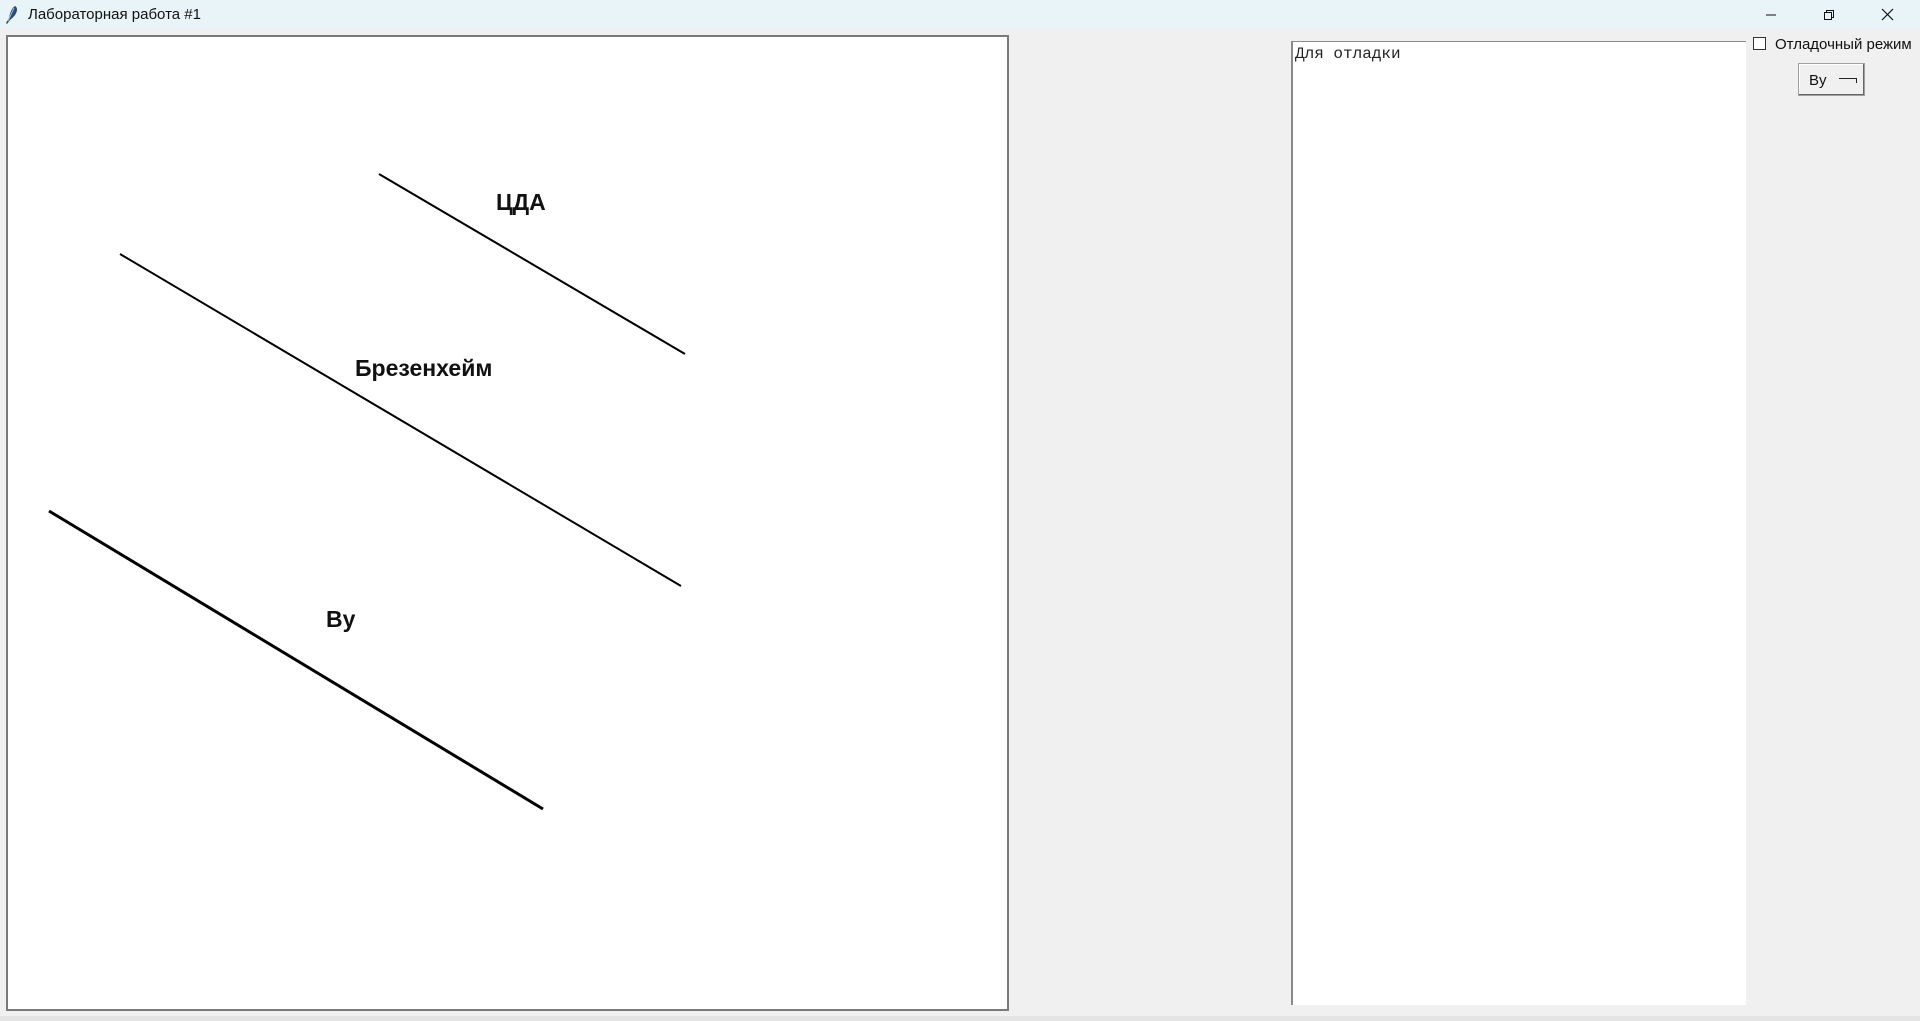 Image resolution: width=1920 pixels, height=1021 pixels. What do you see at coordinates (341, 619) in the screenshot?
I see `wu-label: By` at bounding box center [341, 619].